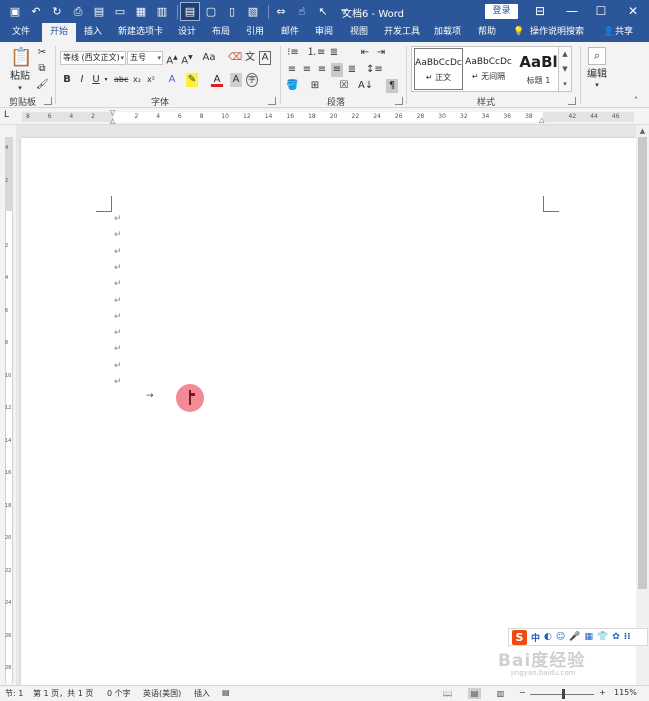  I want to click on zoom-out-icon: −, so click(522, 692).